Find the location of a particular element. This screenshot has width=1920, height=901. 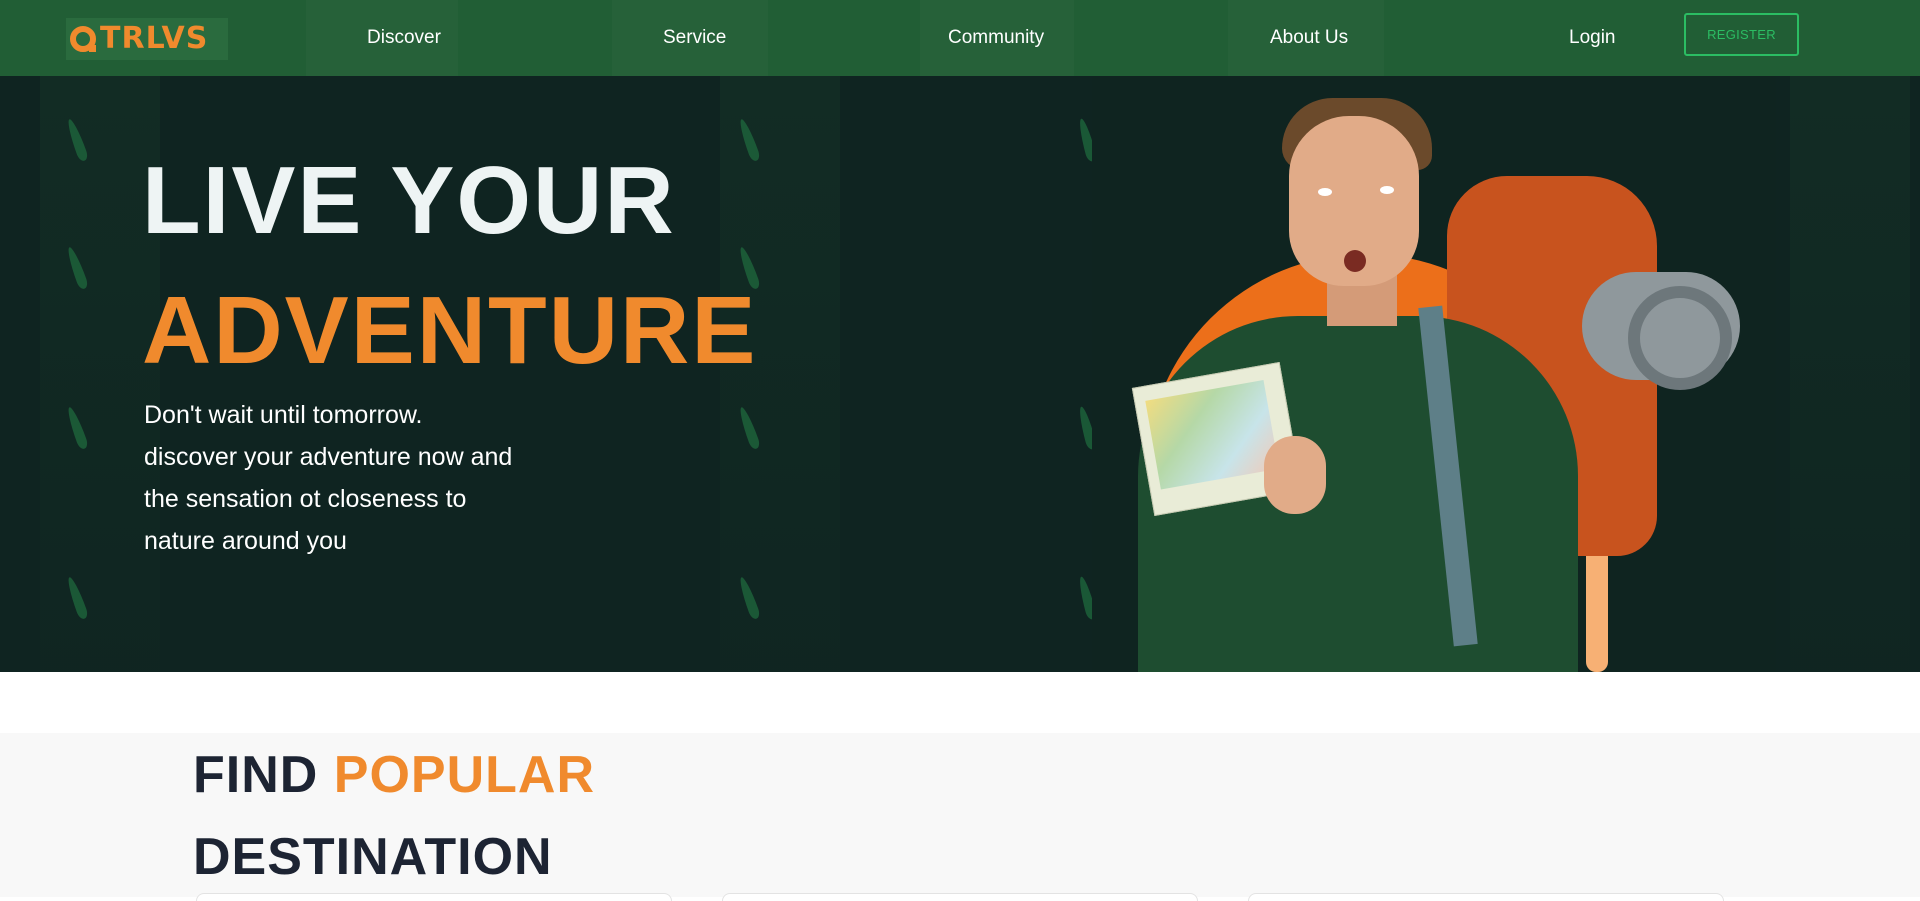

section-spacer is located at coordinates (960, 702).